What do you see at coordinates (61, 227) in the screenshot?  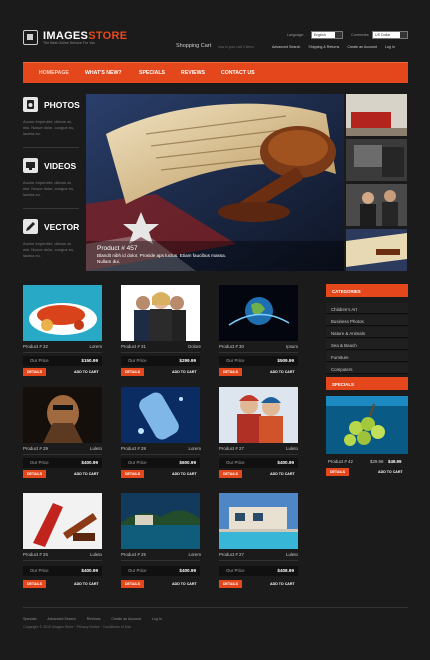 I see `section-title-vector: VECTOR` at bounding box center [61, 227].